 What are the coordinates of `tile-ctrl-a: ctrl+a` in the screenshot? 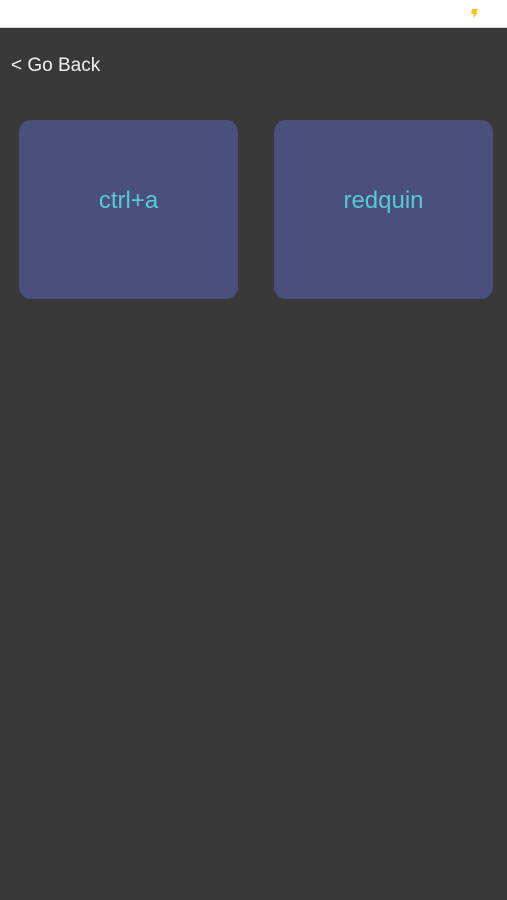 It's located at (128, 209).